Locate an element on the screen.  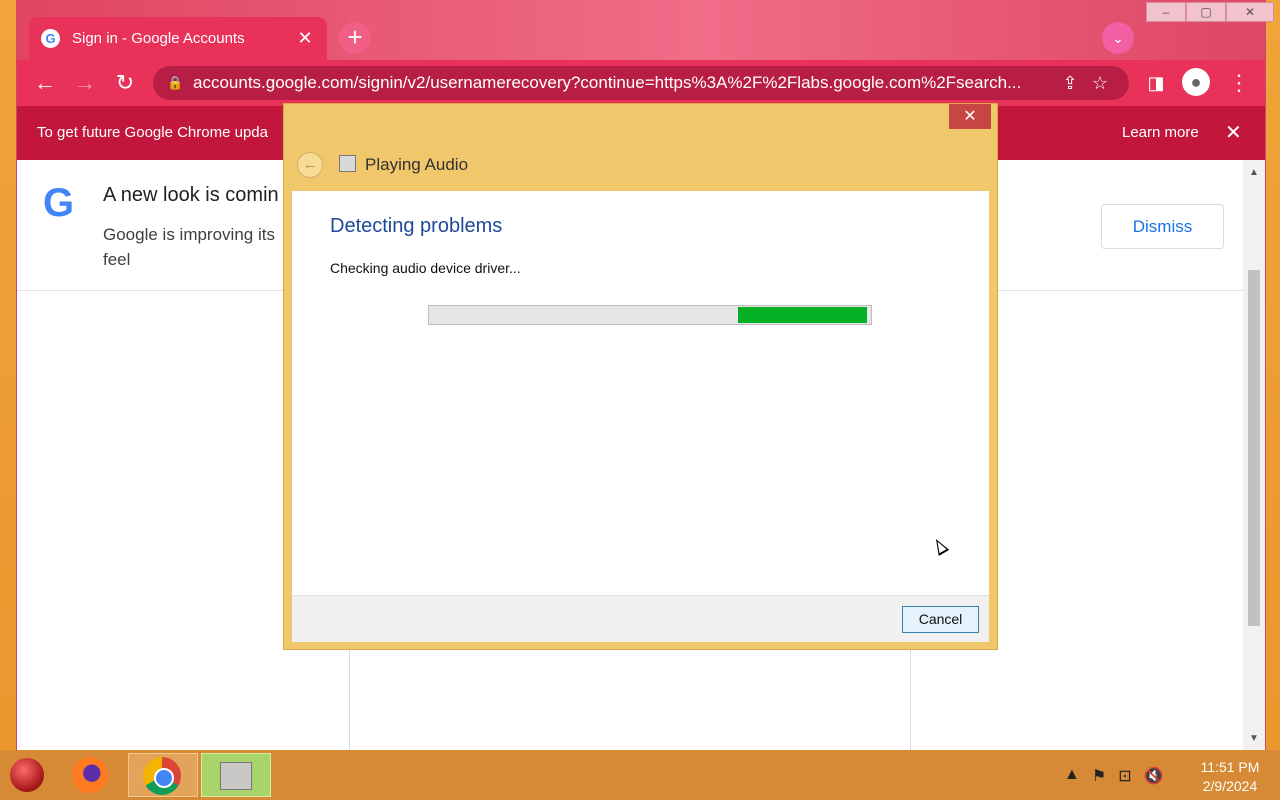
scroll-up-icon: ▲ is located at coordinates (1254, 173).